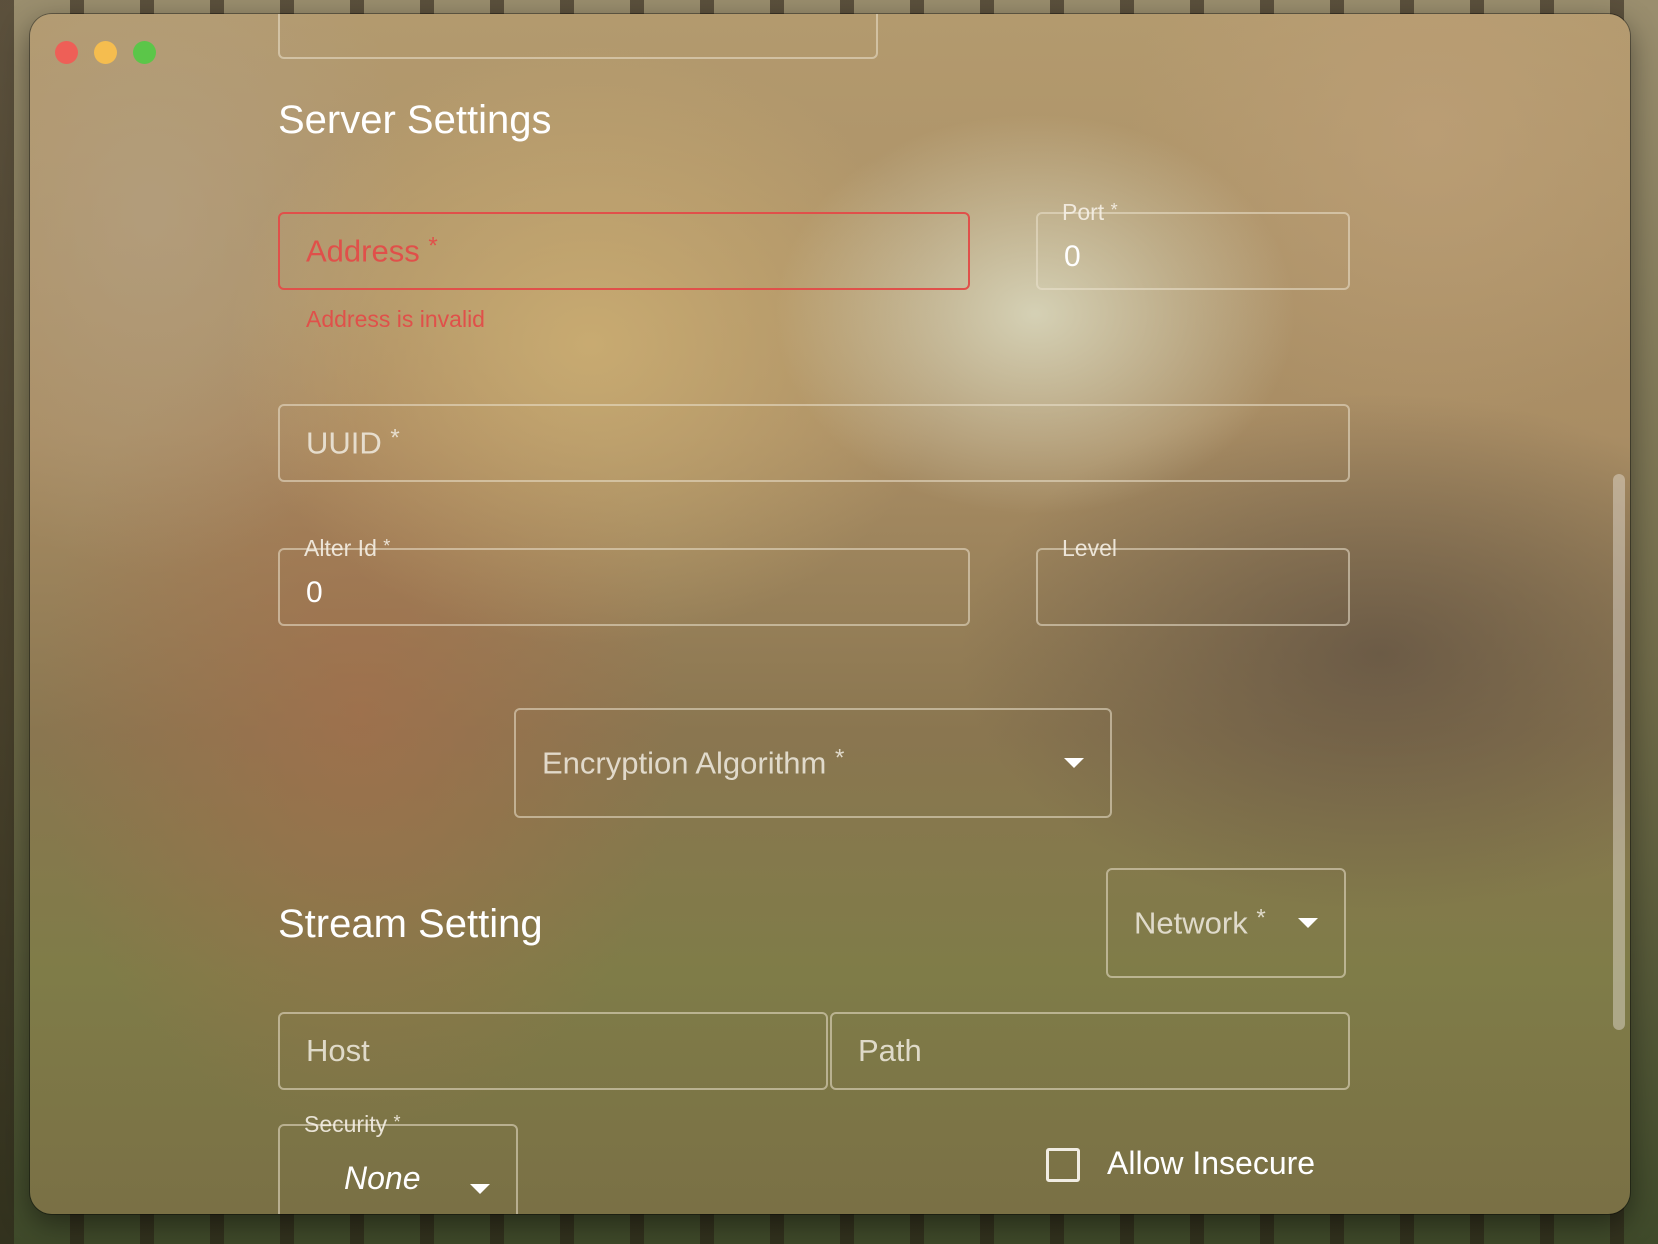 The image size is (1658, 1244). I want to click on level-input: Level, so click(1193, 580).